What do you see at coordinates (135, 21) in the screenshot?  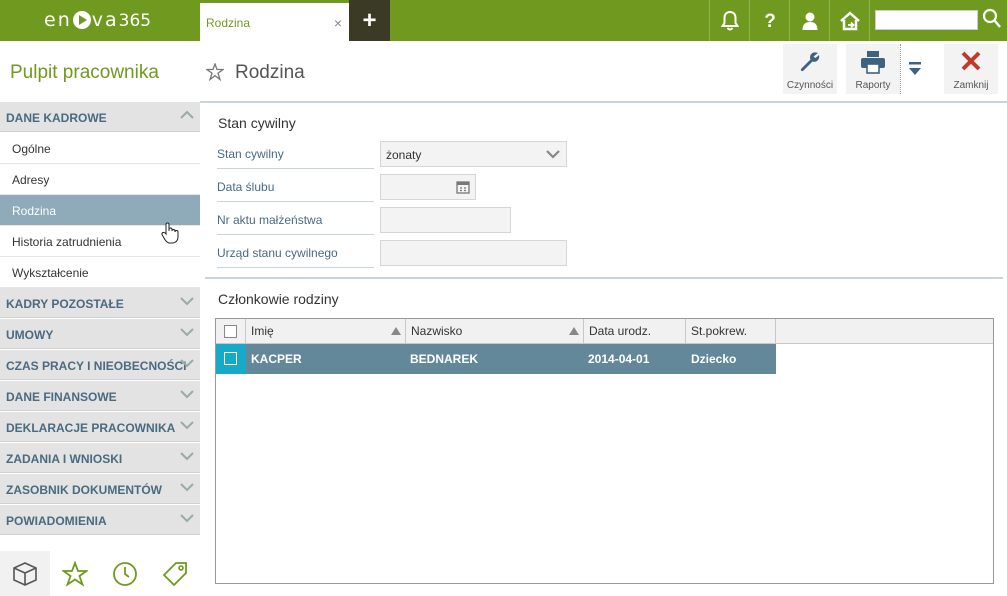 I see `logo-number: 365` at bounding box center [135, 21].